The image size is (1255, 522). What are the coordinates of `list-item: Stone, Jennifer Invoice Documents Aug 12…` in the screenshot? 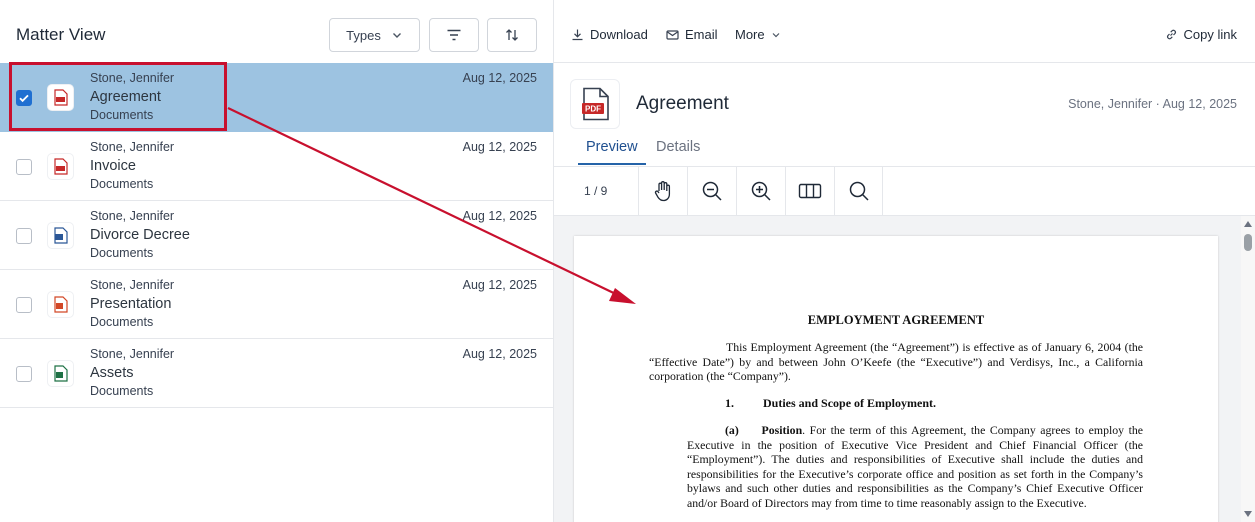 It's located at (276, 166).